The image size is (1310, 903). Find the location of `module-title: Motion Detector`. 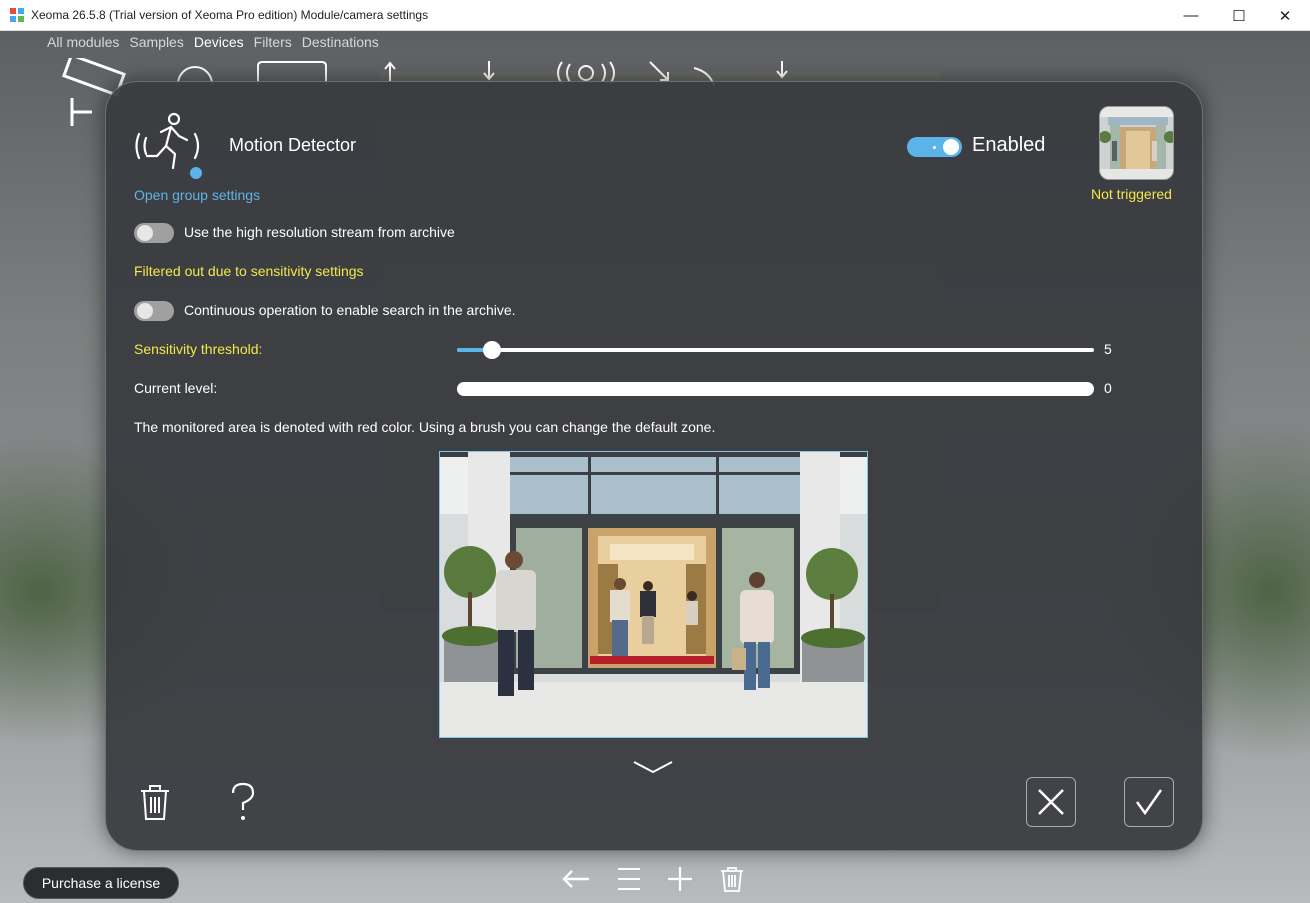

module-title: Motion Detector is located at coordinates (293, 145).